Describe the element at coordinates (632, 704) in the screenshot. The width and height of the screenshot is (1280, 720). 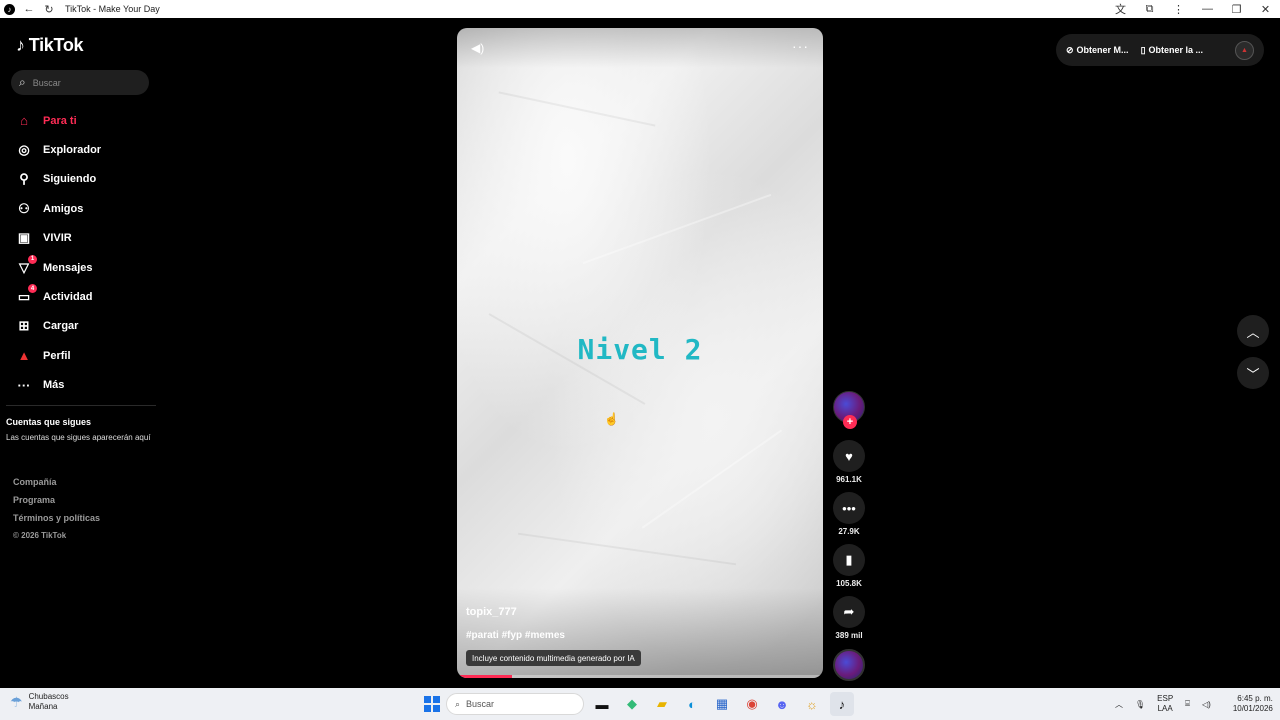
I see `widgets-icon: ◆` at that location.